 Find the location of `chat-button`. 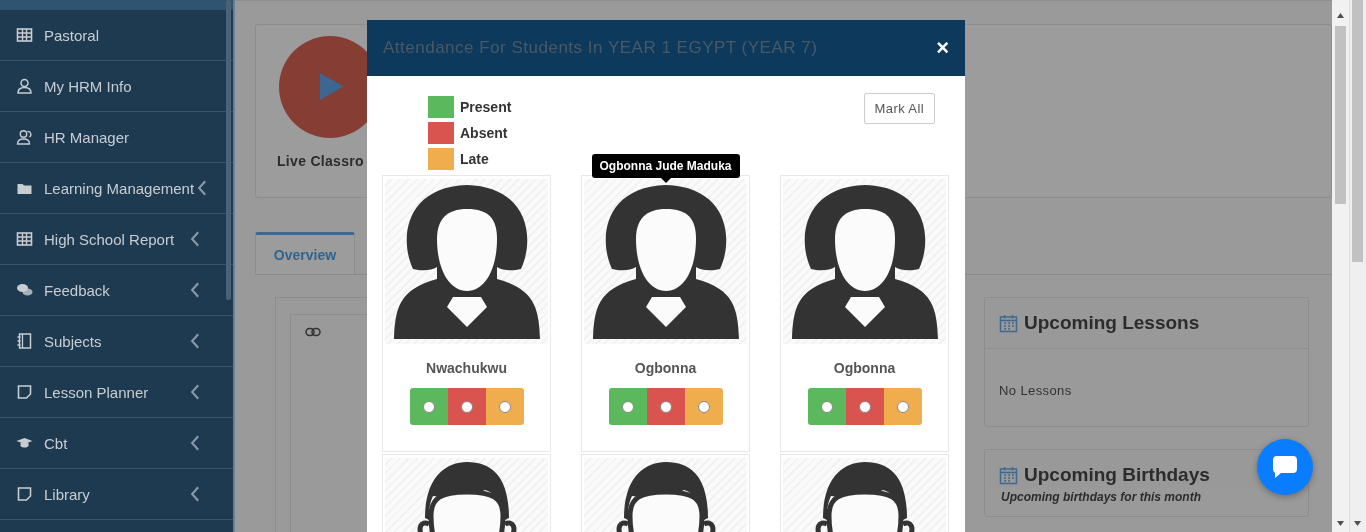

chat-button is located at coordinates (1285, 467).